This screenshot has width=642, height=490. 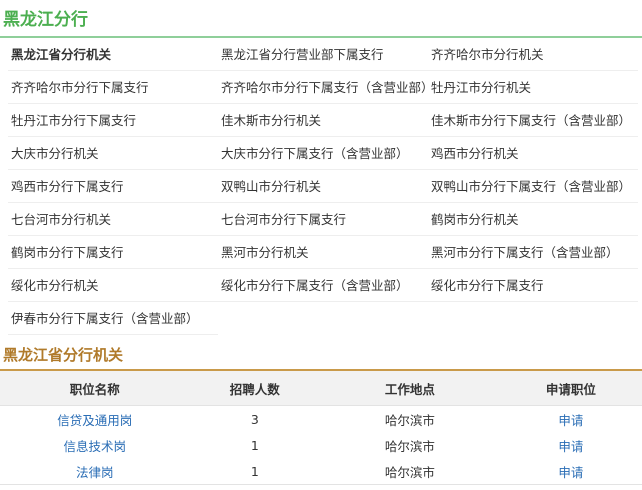 I want to click on branch-link: 大庆市分行下属支行（含营业部）, so click(x=323, y=153).